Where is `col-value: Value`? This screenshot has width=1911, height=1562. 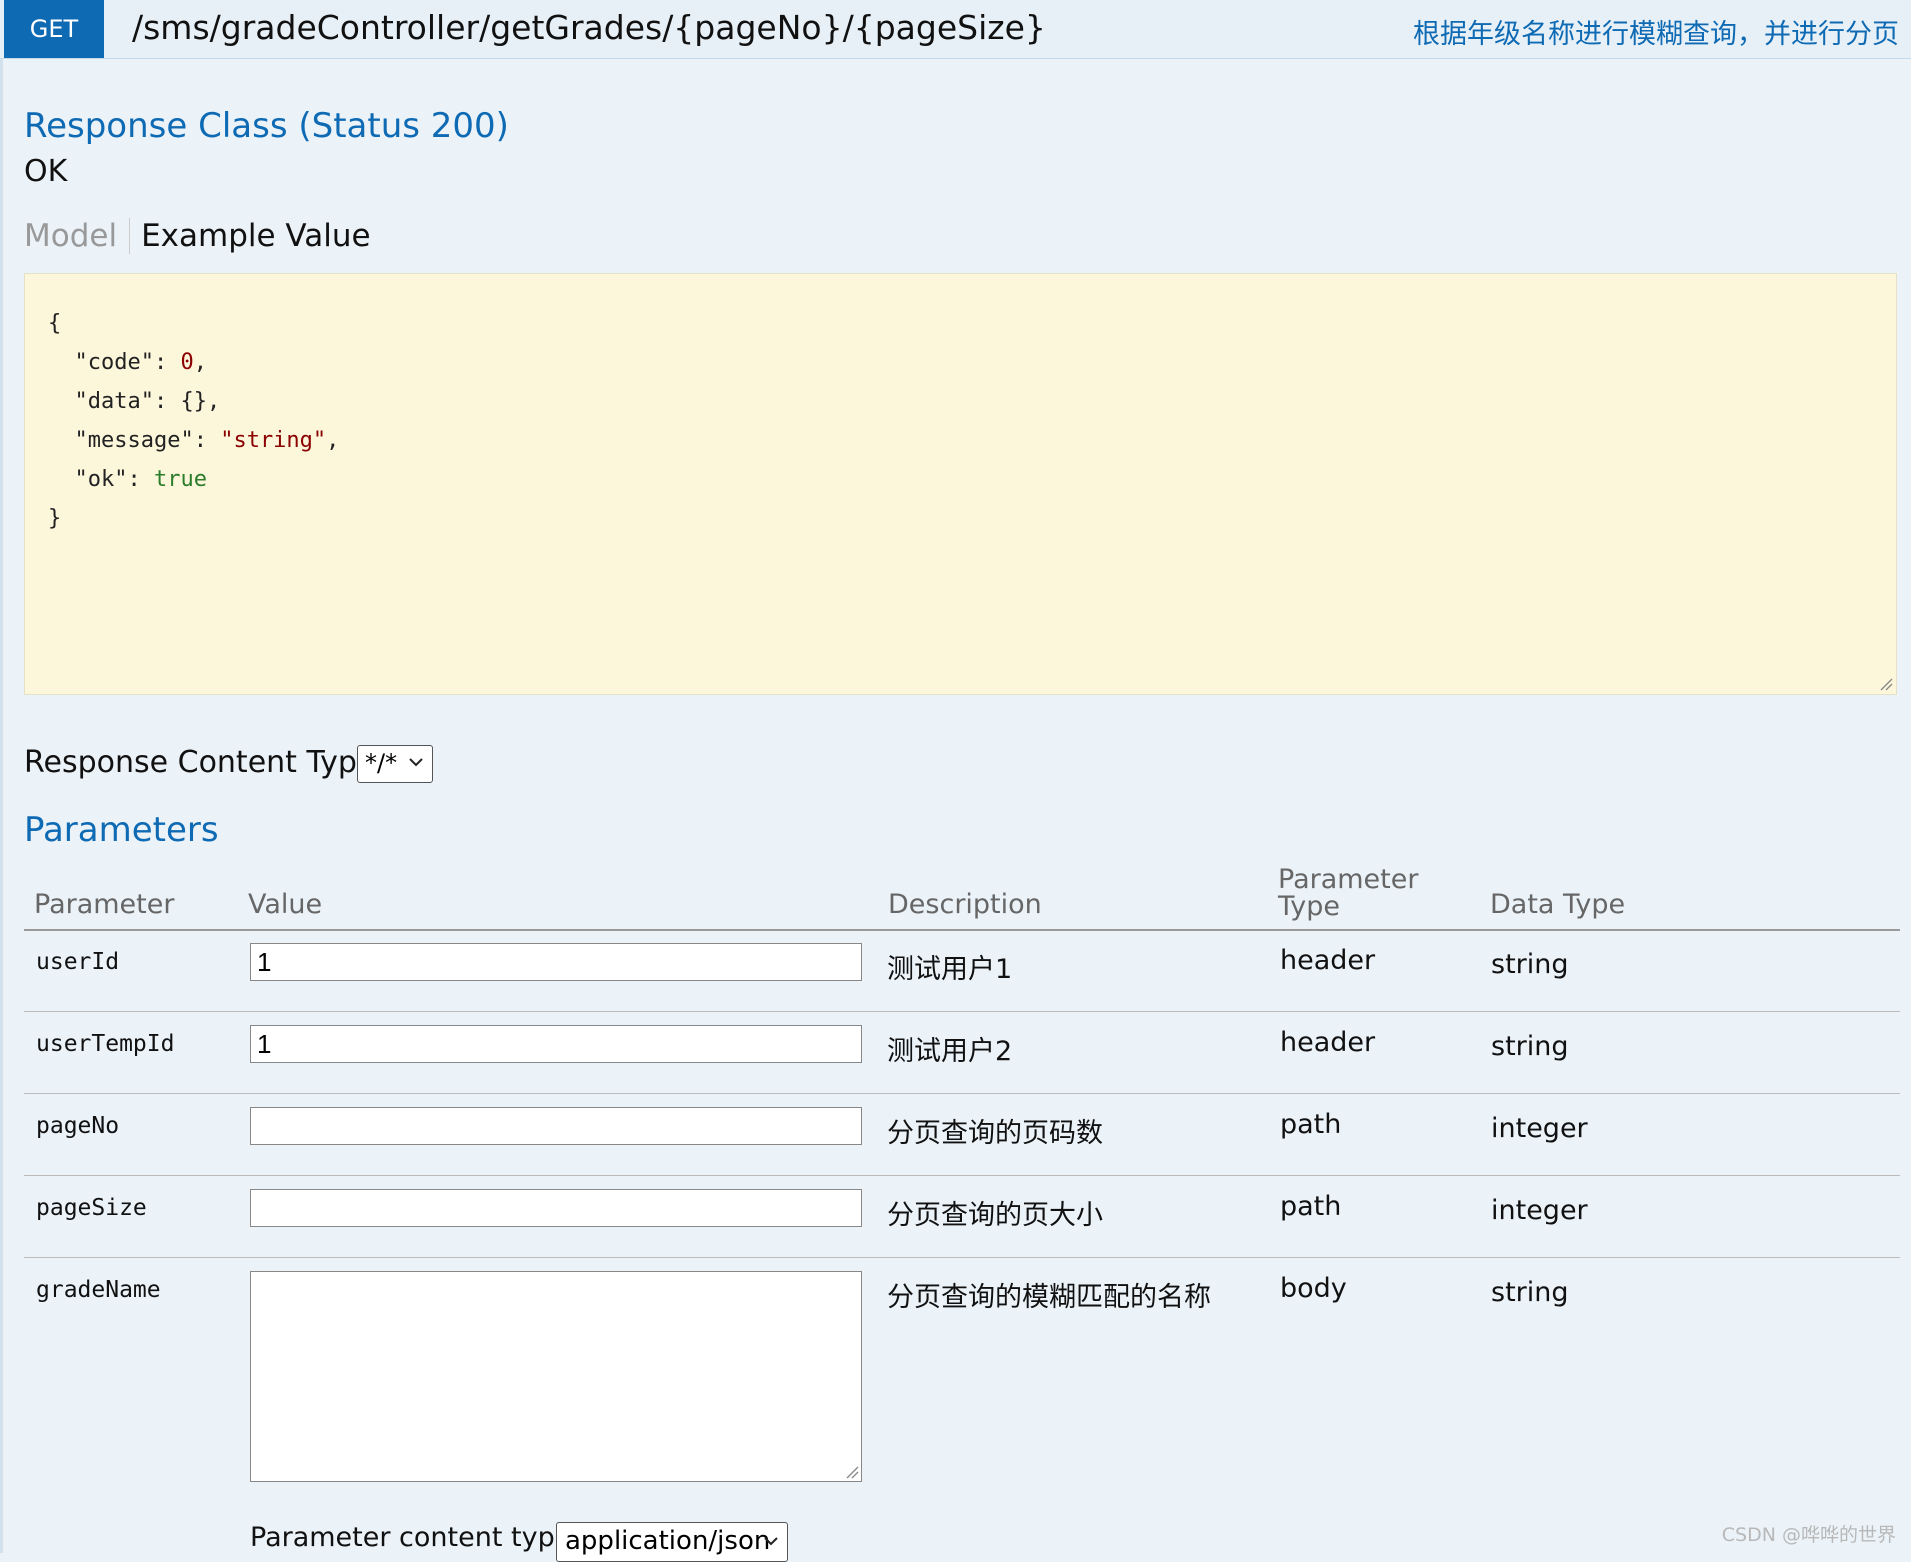
col-value: Value is located at coordinates (285, 904).